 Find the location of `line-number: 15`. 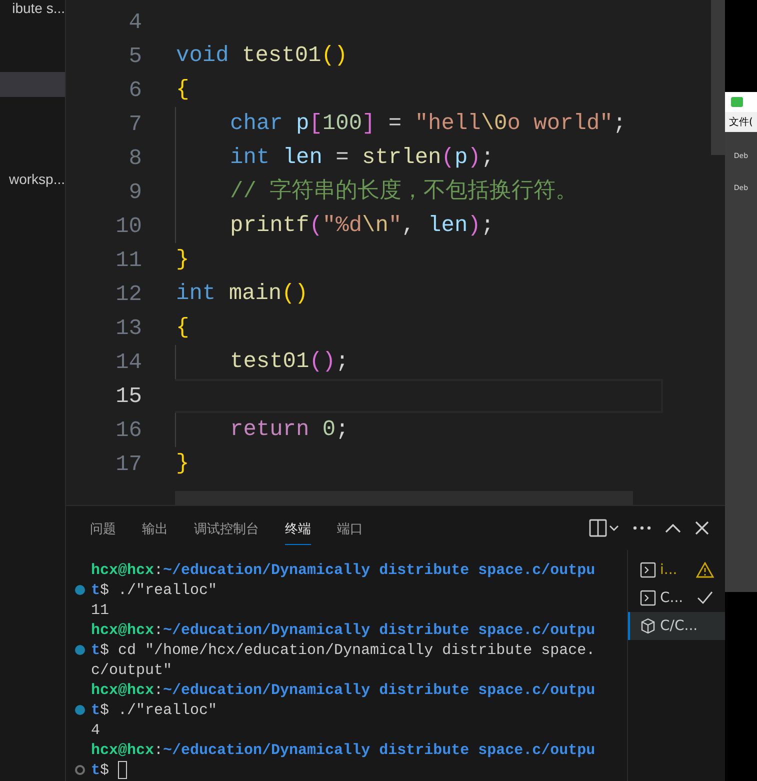

line-number: 15 is located at coordinates (128, 396).